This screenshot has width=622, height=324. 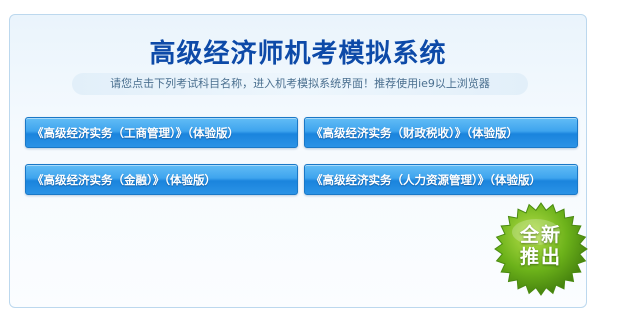 I want to click on badge-line-1: 全新, so click(x=540, y=235).